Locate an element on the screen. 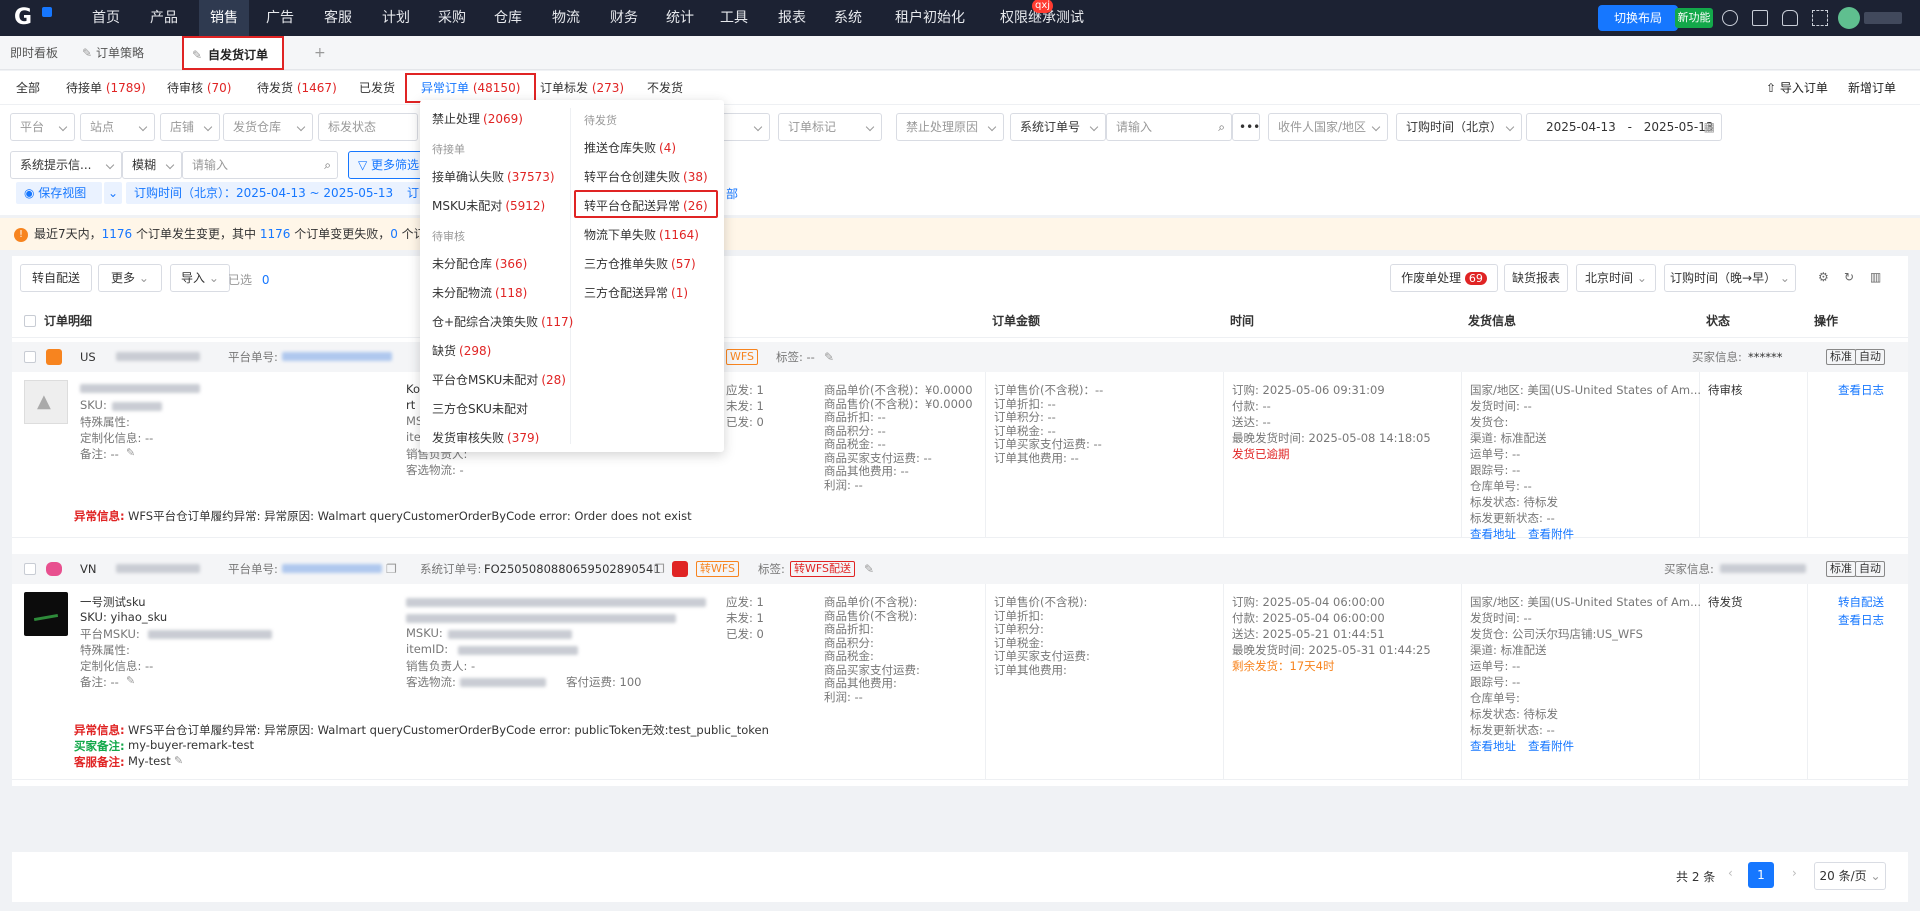  tab-self-ship-orders: ✎ 自发货订单 is located at coordinates (233, 53).